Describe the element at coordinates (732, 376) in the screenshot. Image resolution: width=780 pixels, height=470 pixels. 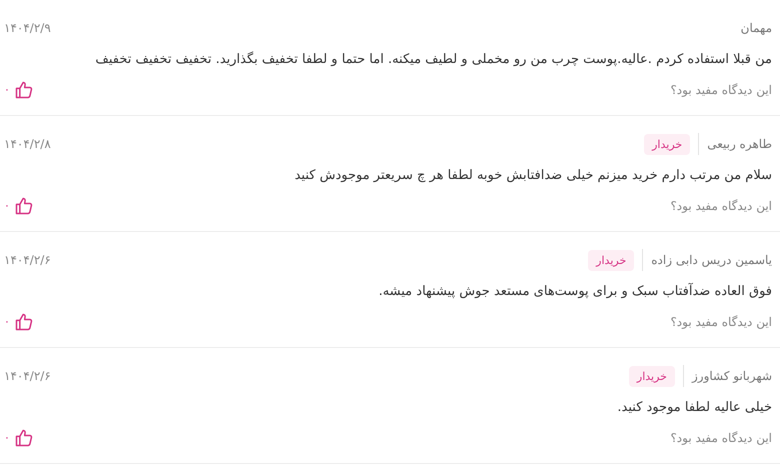
I see `author-name: شهربانو کشاورز` at that location.